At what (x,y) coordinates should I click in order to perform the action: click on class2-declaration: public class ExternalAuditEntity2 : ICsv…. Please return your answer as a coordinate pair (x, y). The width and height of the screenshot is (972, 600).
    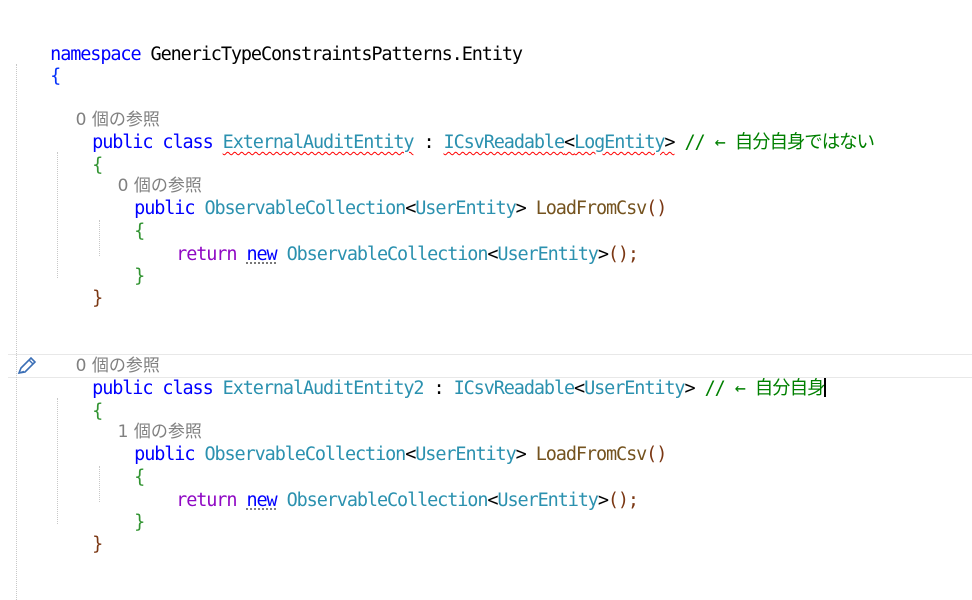
    Looking at the image, I should click on (439, 376).